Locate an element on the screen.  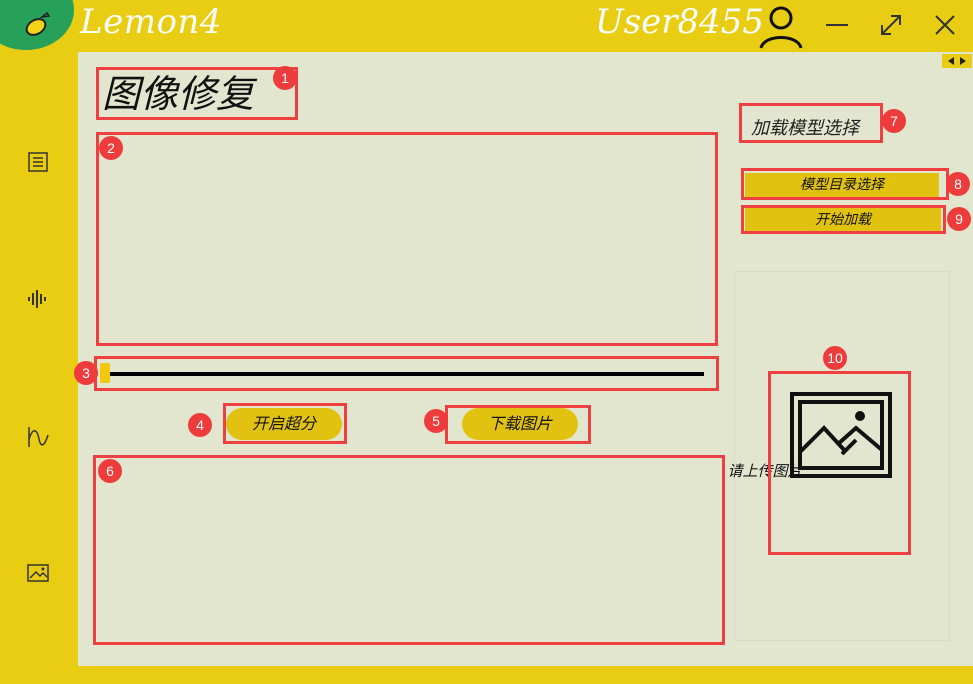
title-bar: Lemon4 User8455 is located at coordinates (486, 26).